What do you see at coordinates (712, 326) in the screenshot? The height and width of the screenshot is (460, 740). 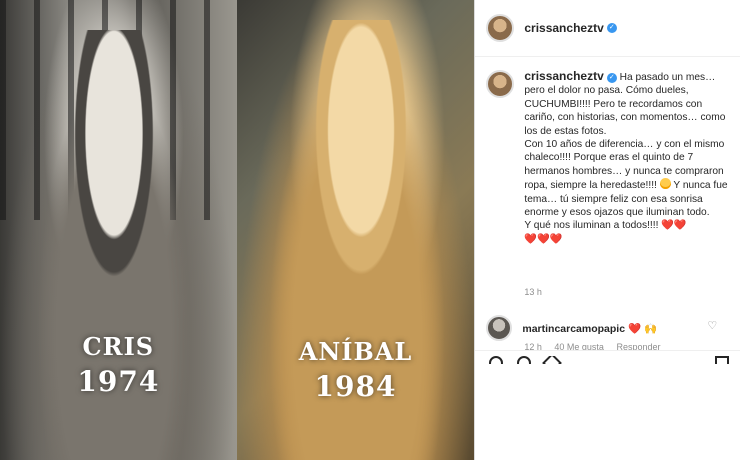 I see `comment-like-heart-icon: ♡` at bounding box center [712, 326].